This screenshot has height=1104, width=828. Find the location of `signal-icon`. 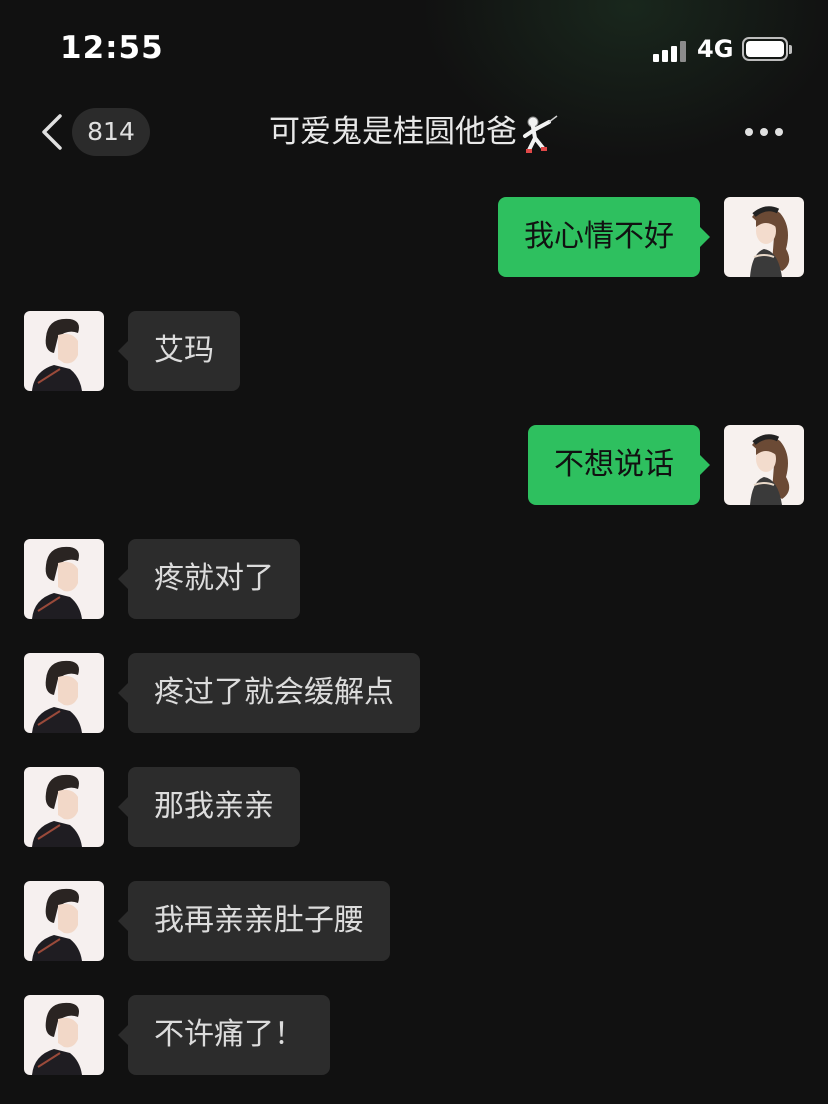

signal-icon is located at coordinates (671, 51).